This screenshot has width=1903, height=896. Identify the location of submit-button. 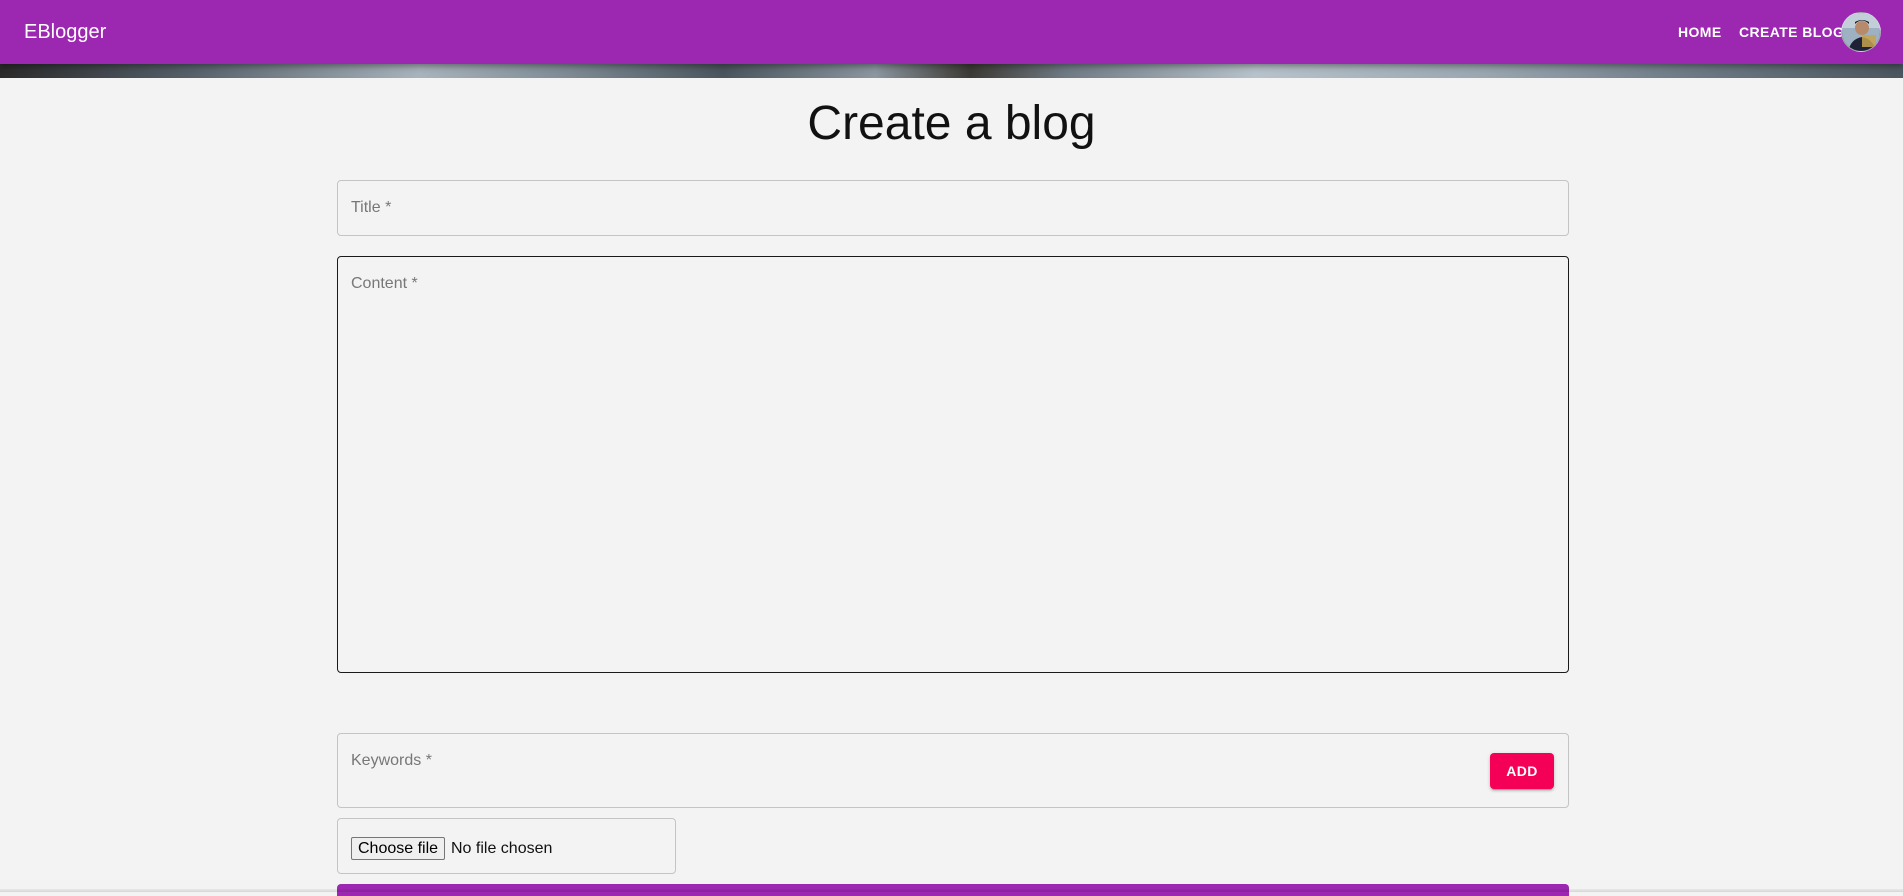
(953, 890).